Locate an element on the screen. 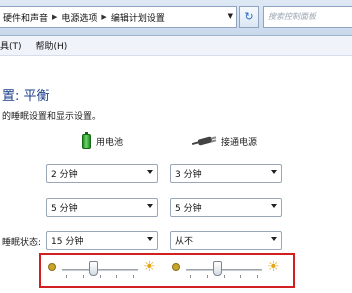  search-input: 搜索控制面板 is located at coordinates (307, 17).